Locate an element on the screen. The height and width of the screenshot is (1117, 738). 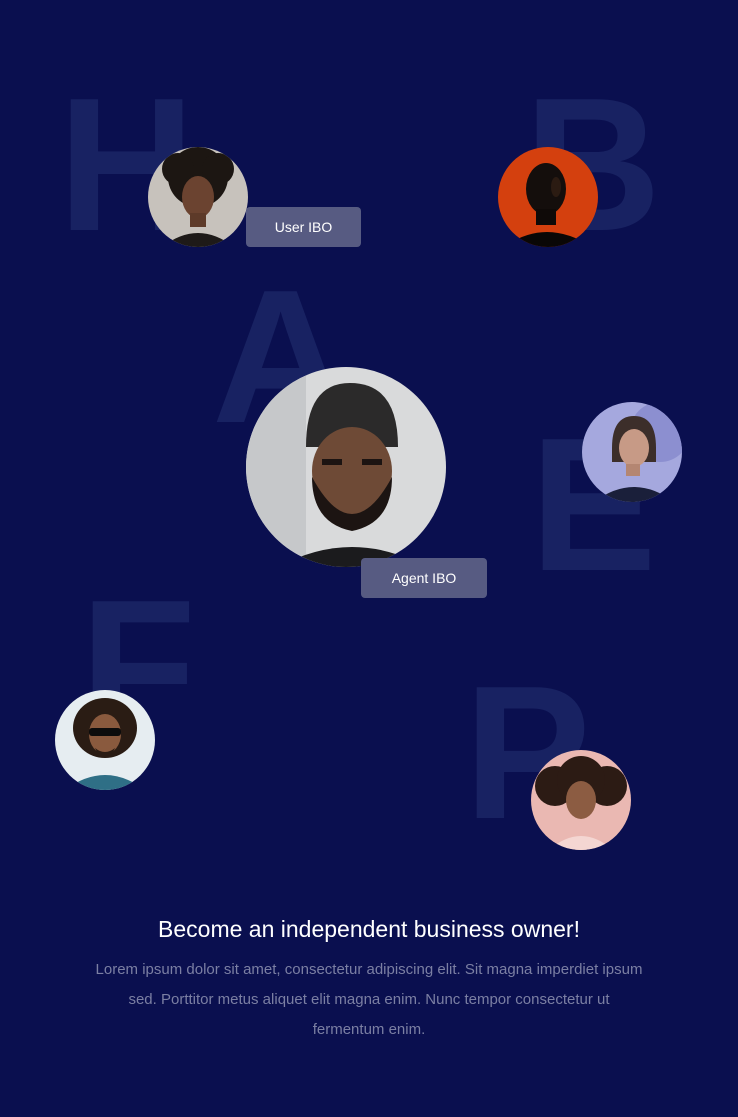
avatar-person-woman-right is located at coordinates (632, 452).